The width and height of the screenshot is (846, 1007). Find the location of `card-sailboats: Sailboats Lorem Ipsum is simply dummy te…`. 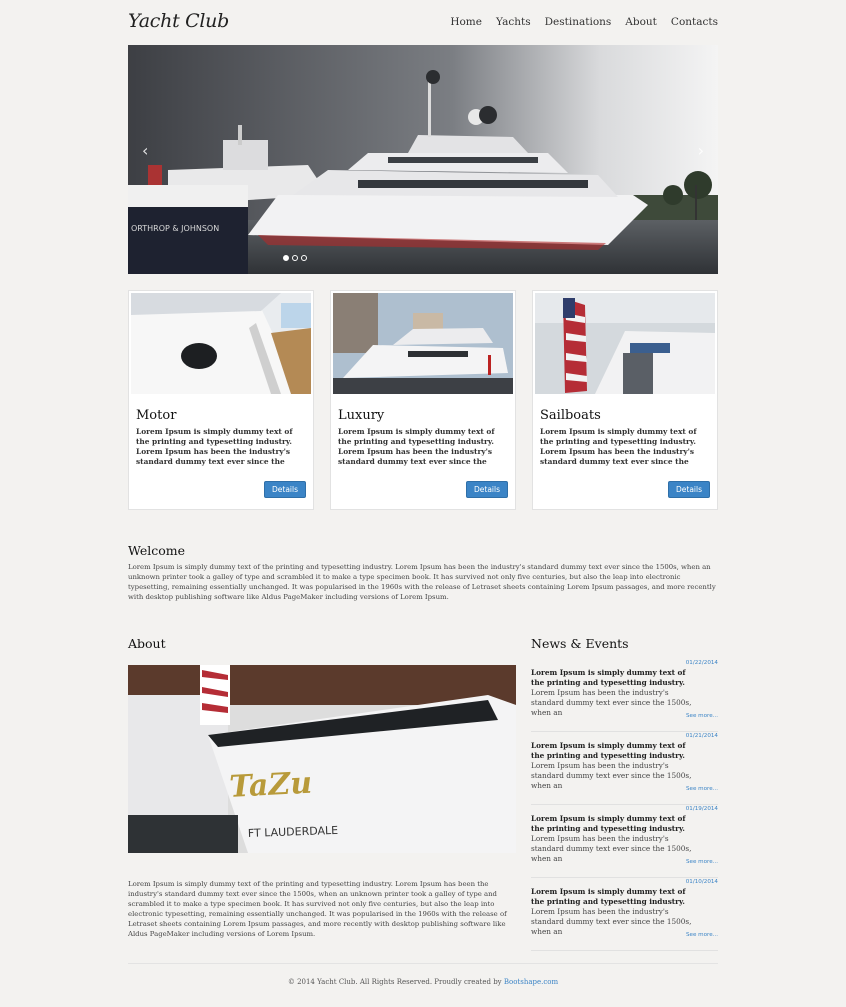

card-sailboats: Sailboats Lorem Ipsum is simply dummy te… is located at coordinates (625, 400).